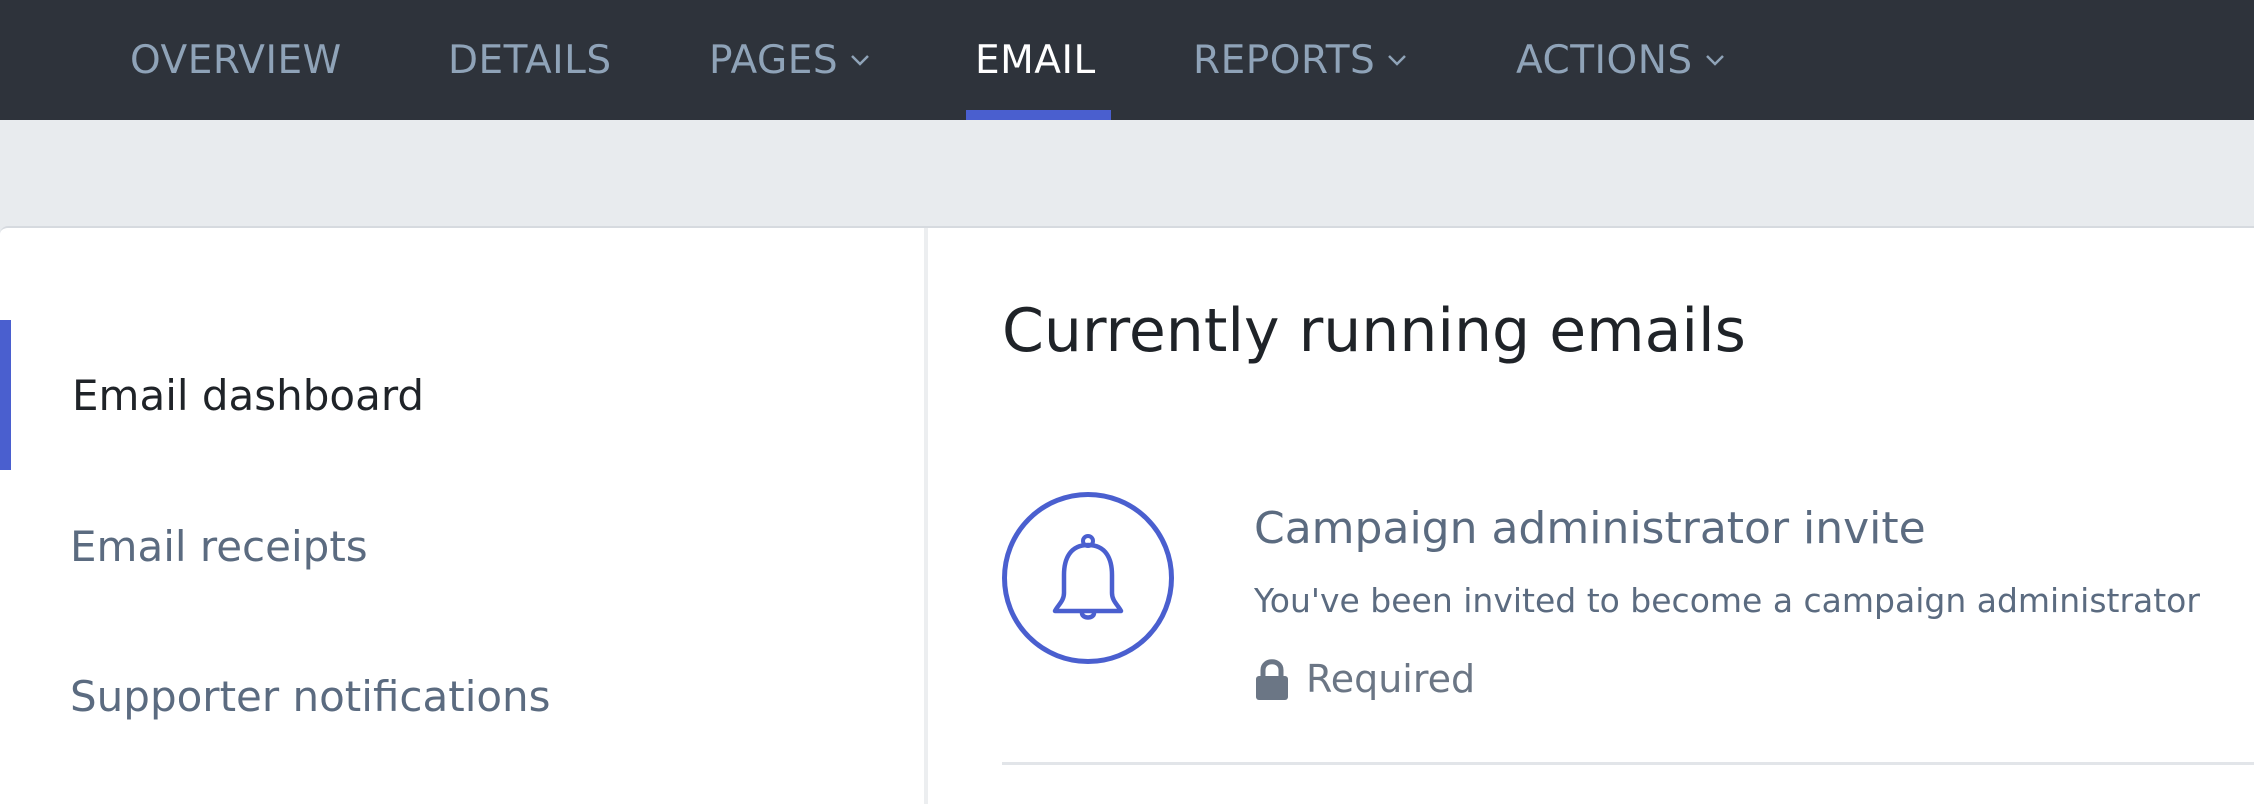  Describe the element at coordinates (1038, 115) in the screenshot. I see `active-tab-indicator` at that location.